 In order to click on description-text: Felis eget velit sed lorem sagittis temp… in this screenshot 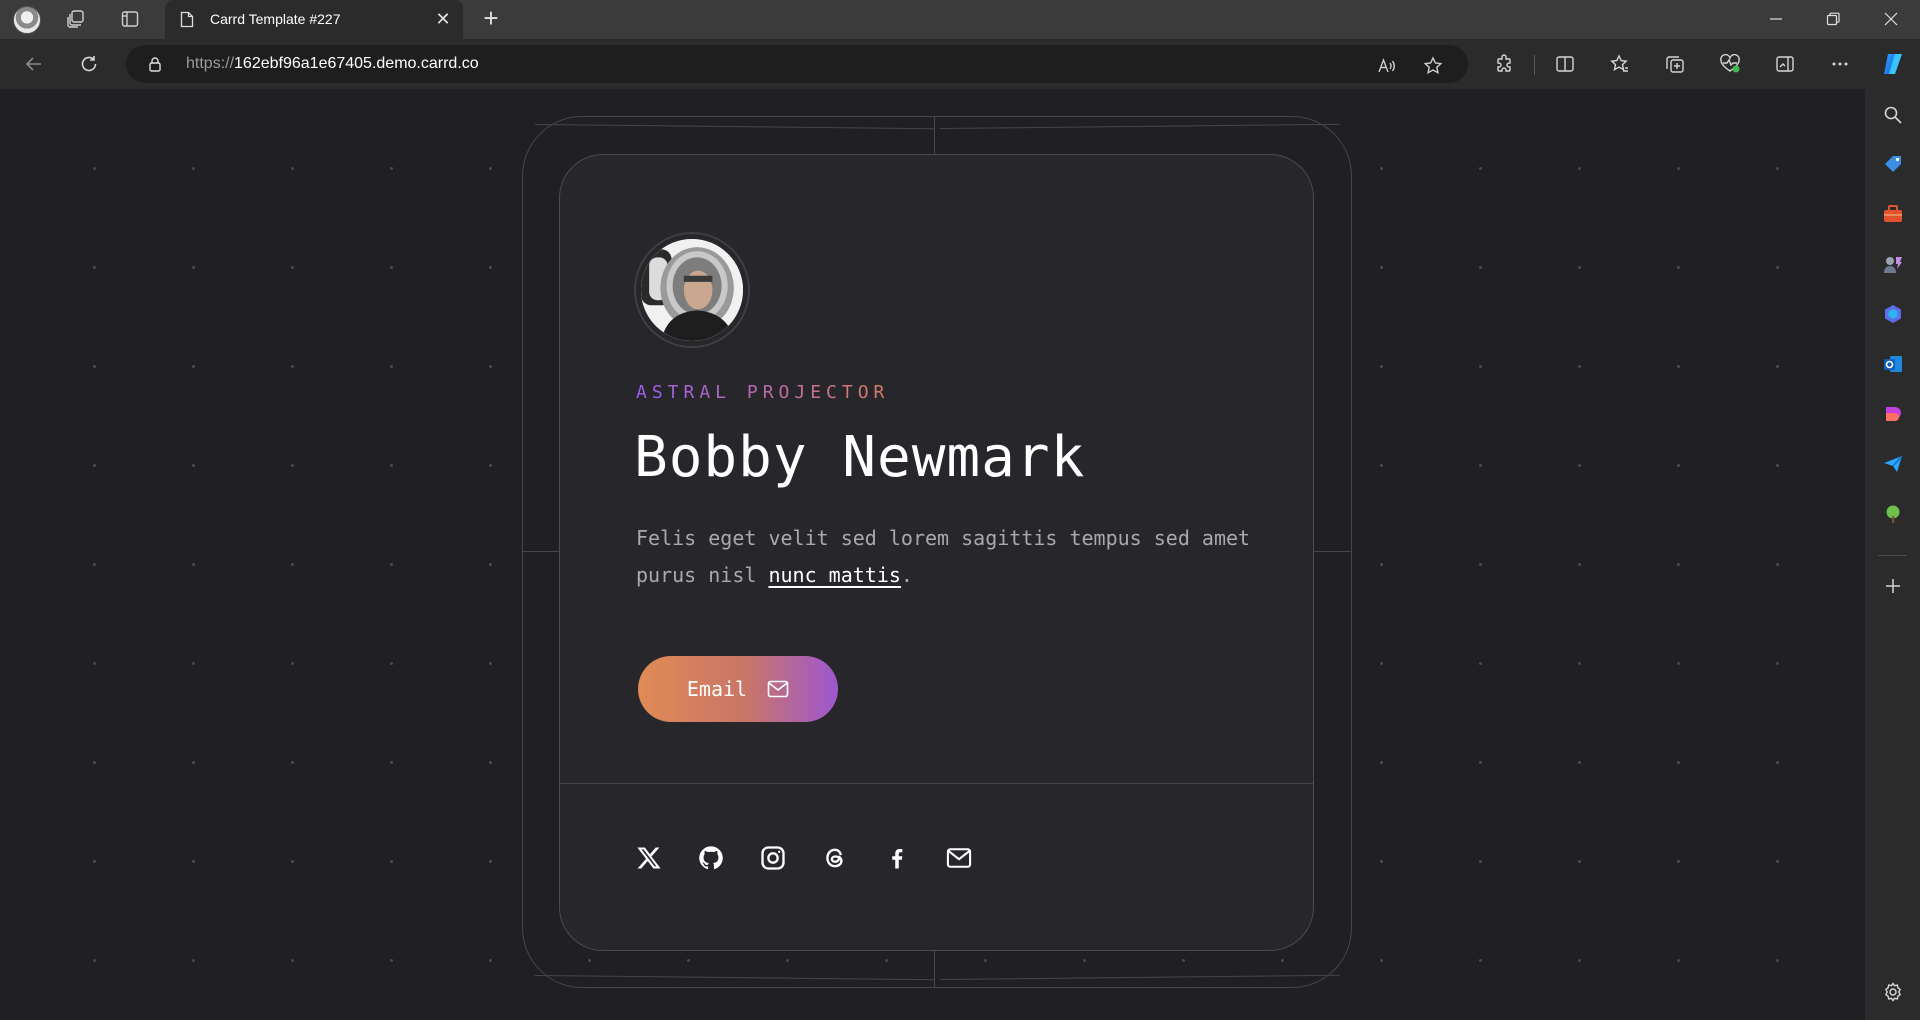, I will do `click(943, 556)`.